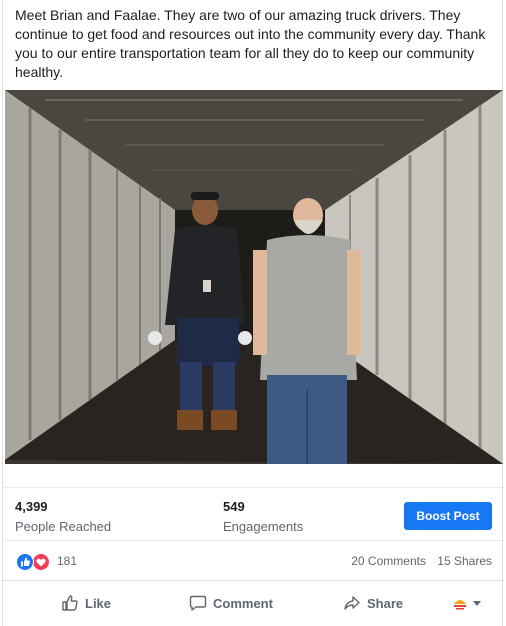 The image size is (506, 626). Describe the element at coordinates (253, 561) in the screenshot. I see `reactions-summary: 181 20 Comments 15 Shares` at that location.